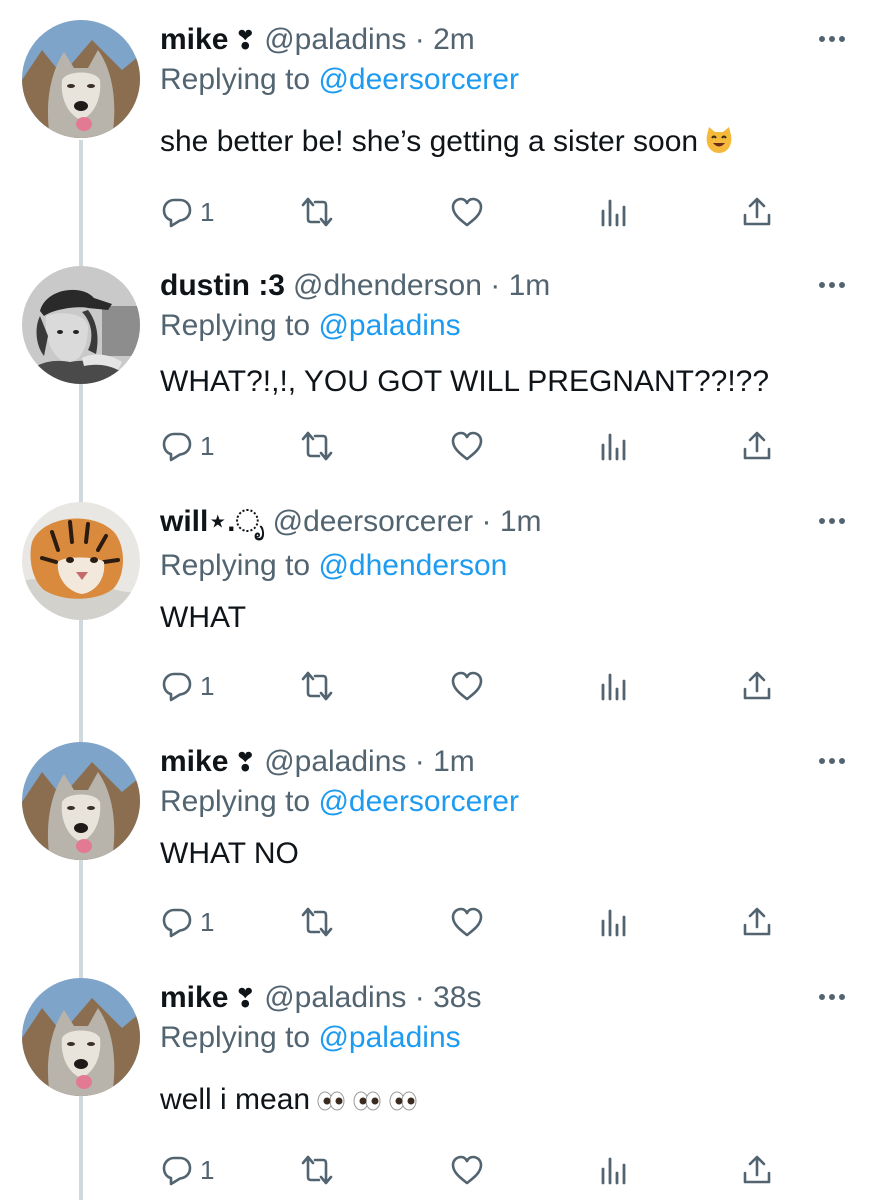 The width and height of the screenshot is (883, 1200). What do you see at coordinates (403, 1104) in the screenshot?
I see `eyes-emoji-icon` at bounding box center [403, 1104].